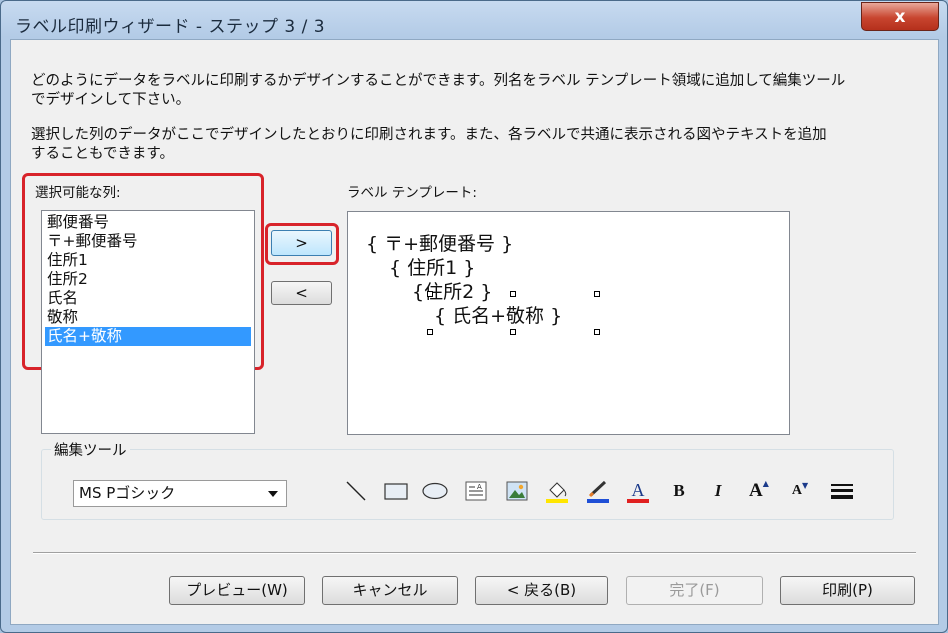 The width and height of the screenshot is (948, 633). What do you see at coordinates (847, 590) in the screenshot?
I see `print-button: 印刷(P)` at bounding box center [847, 590].